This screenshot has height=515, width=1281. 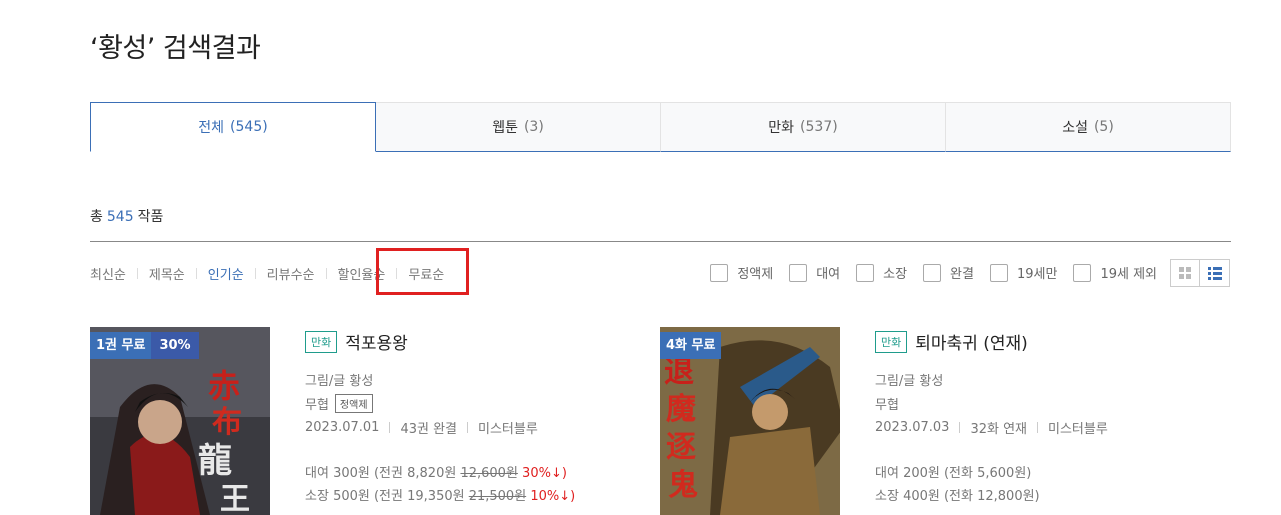 What do you see at coordinates (819, 127) in the screenshot?
I see `tab-count: (537)` at bounding box center [819, 127].